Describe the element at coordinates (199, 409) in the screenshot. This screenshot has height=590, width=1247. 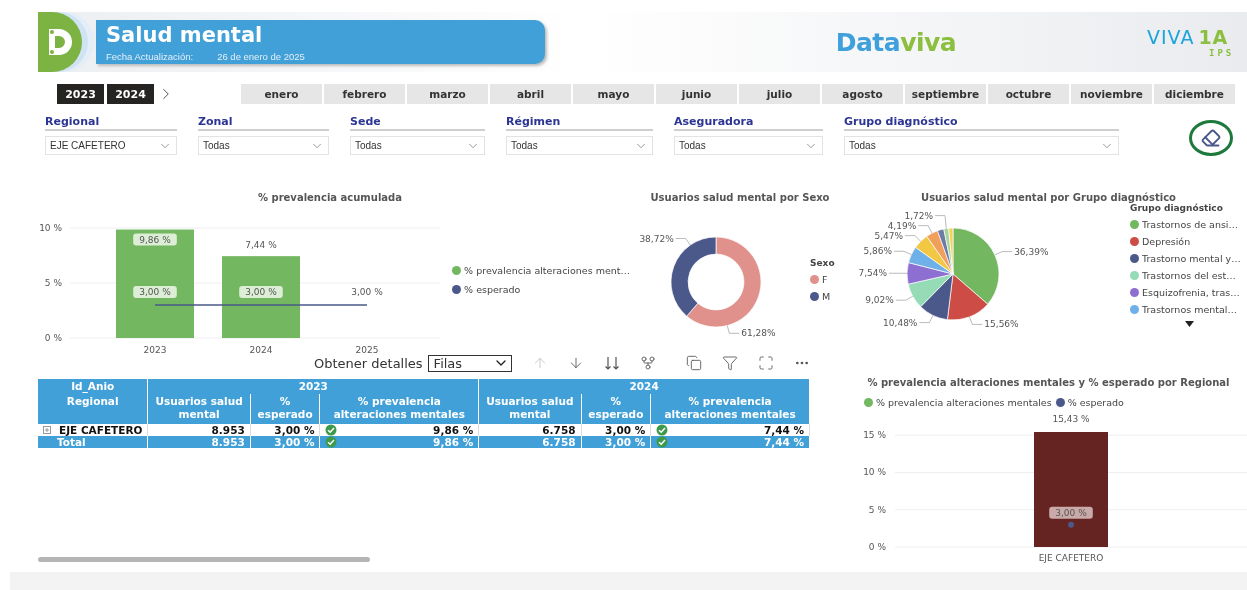
I see `column-header: Usuarios salud mental` at that location.